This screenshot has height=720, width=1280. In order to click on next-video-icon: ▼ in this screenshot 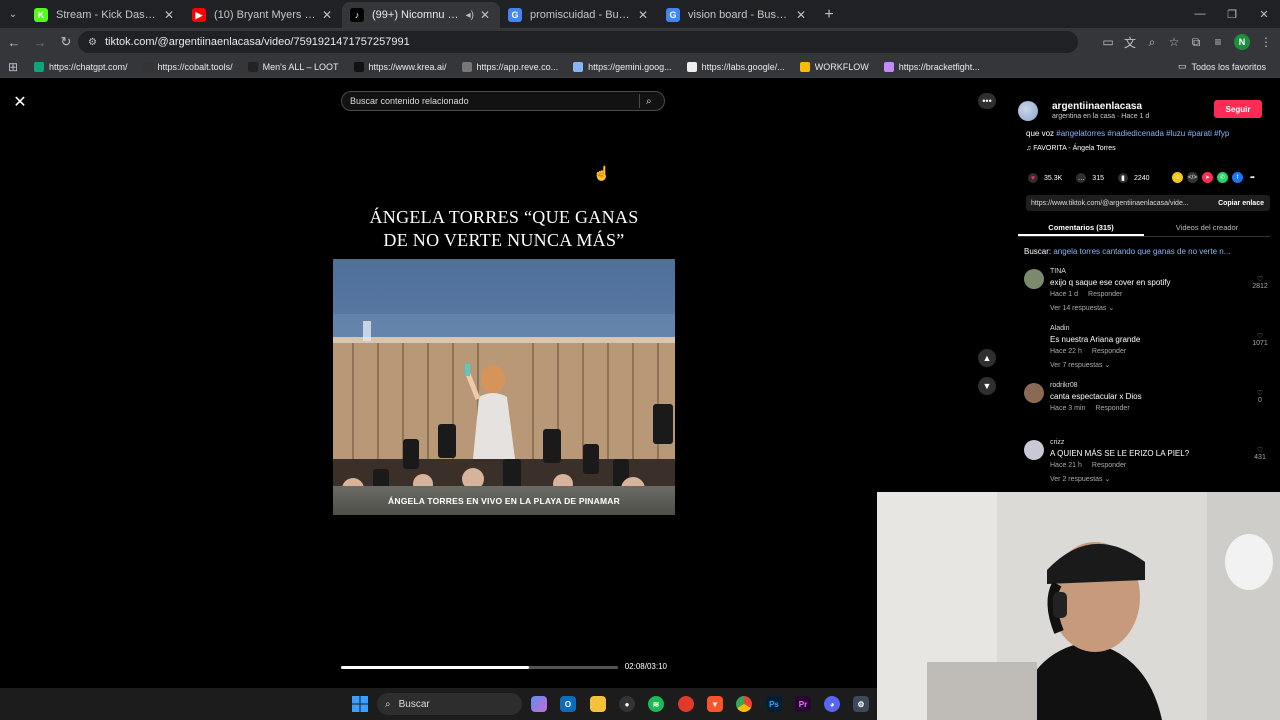, I will do `click(987, 386)`.